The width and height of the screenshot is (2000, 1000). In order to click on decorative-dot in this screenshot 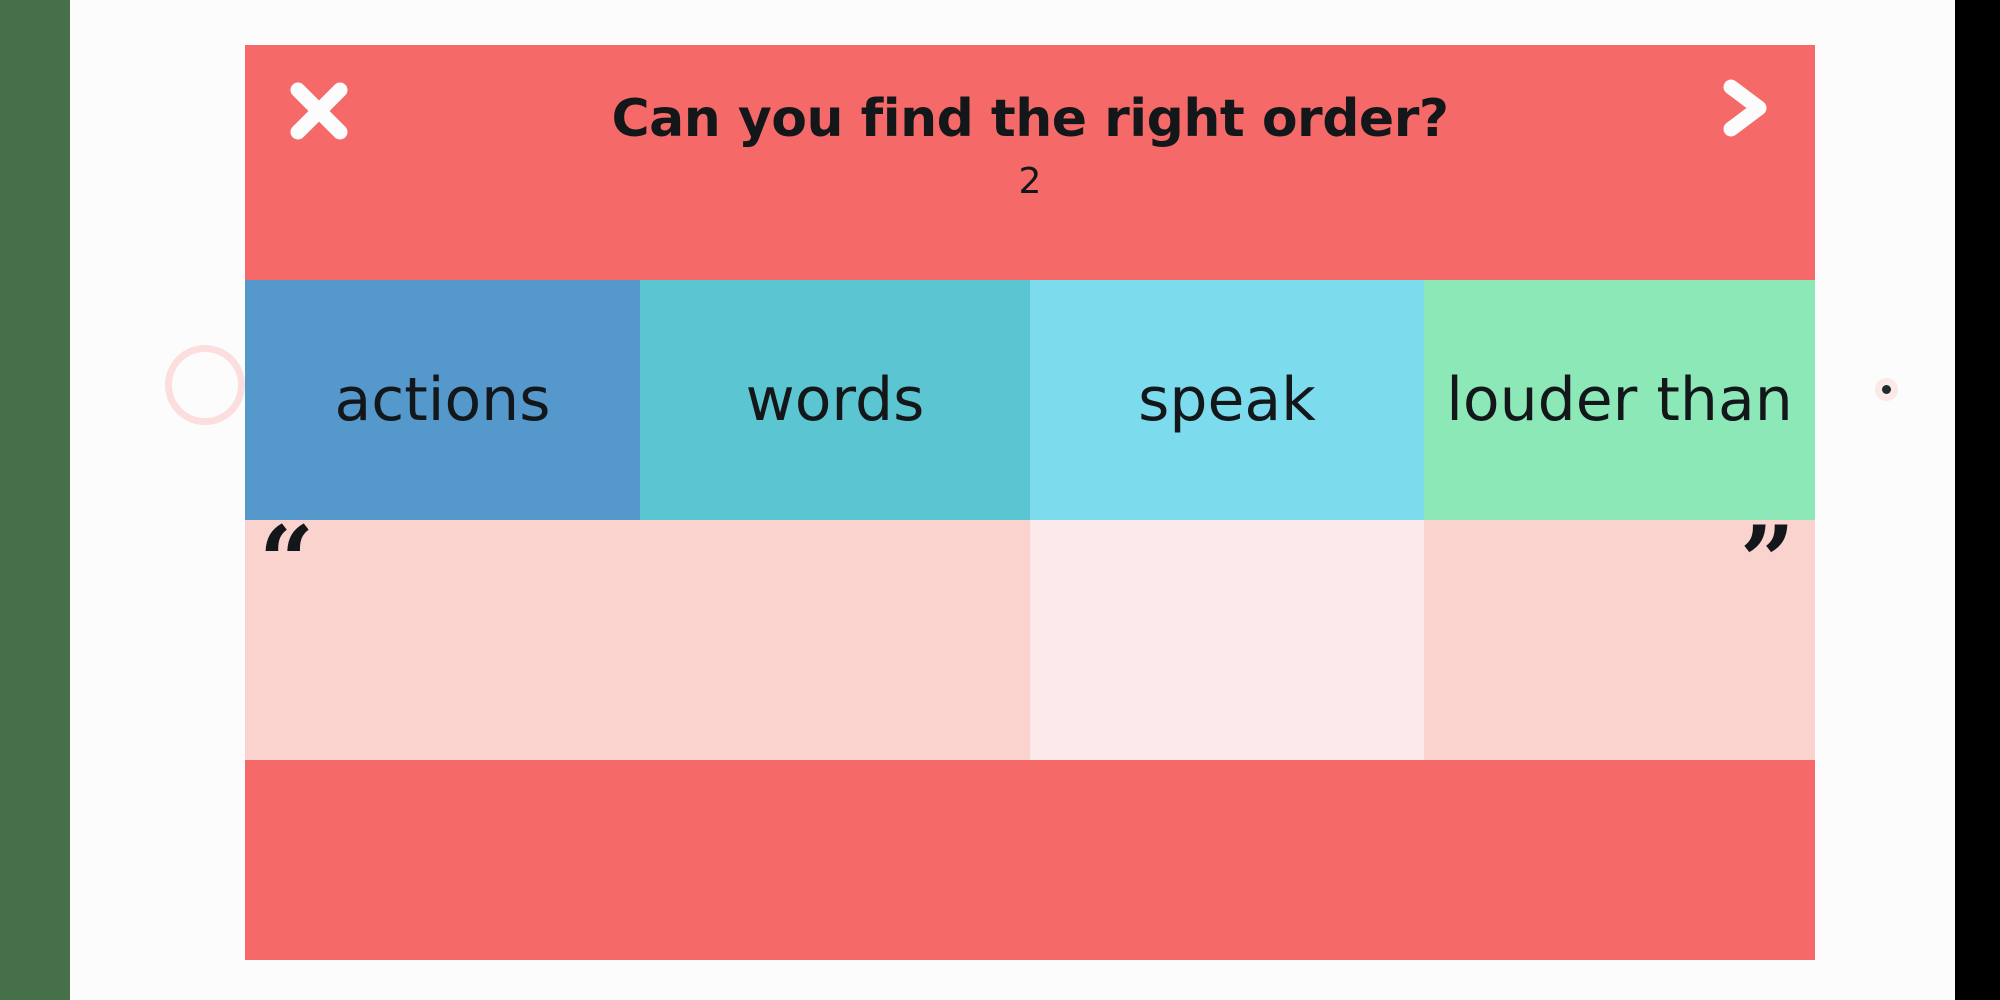, I will do `click(1886, 389)`.